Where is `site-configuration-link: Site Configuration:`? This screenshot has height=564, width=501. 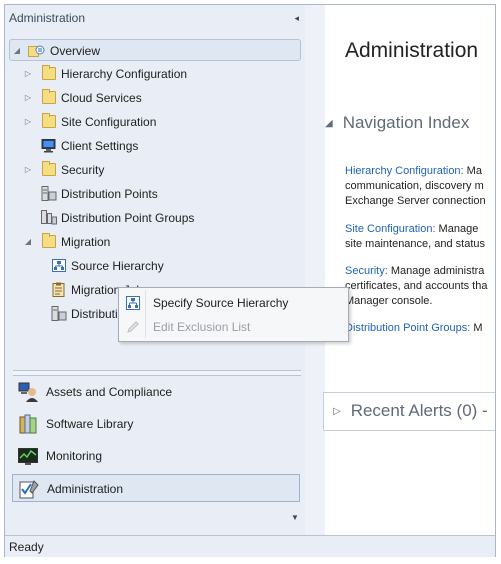 site-configuration-link: Site Configuration: is located at coordinates (390, 229).